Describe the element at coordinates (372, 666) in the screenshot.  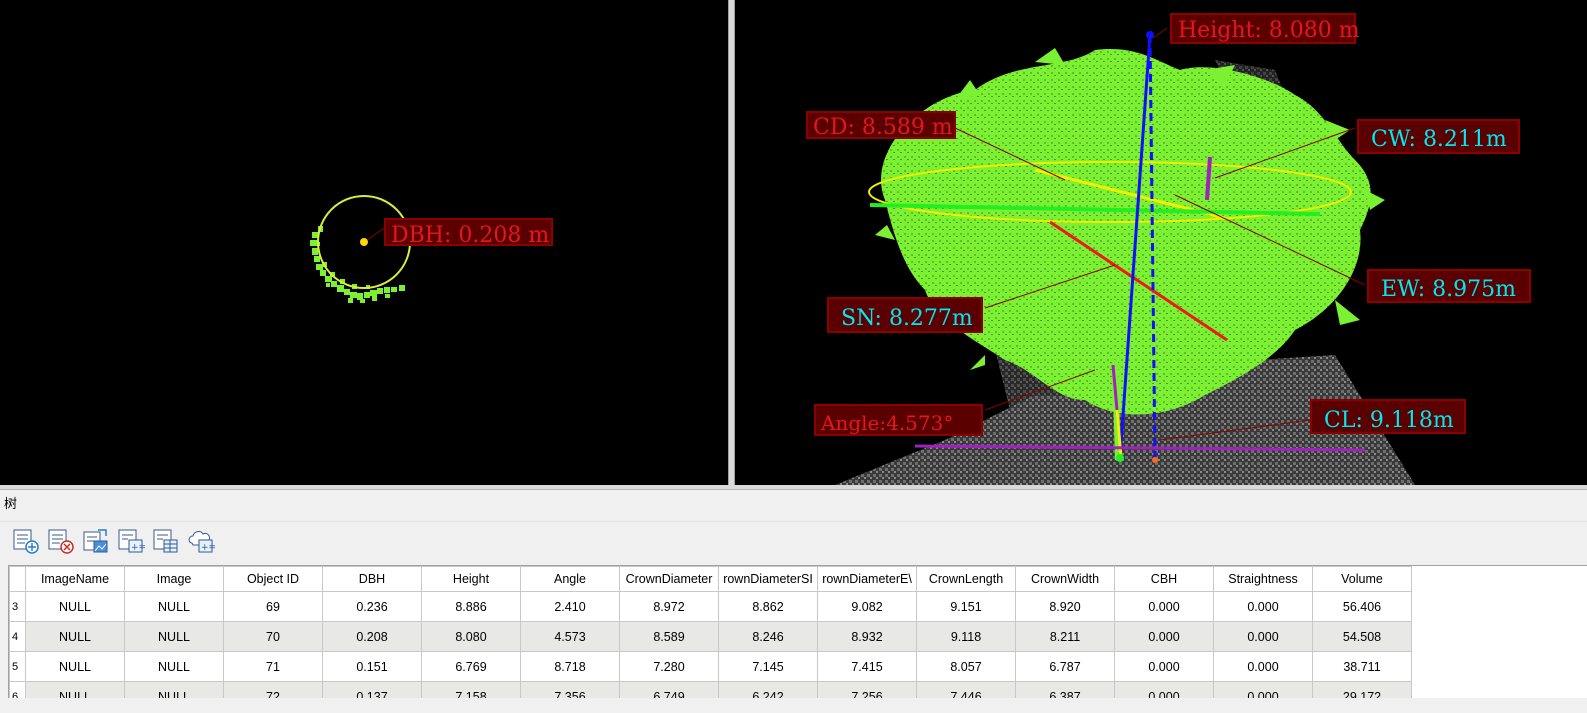
I see `table-cell: 0.151` at that location.